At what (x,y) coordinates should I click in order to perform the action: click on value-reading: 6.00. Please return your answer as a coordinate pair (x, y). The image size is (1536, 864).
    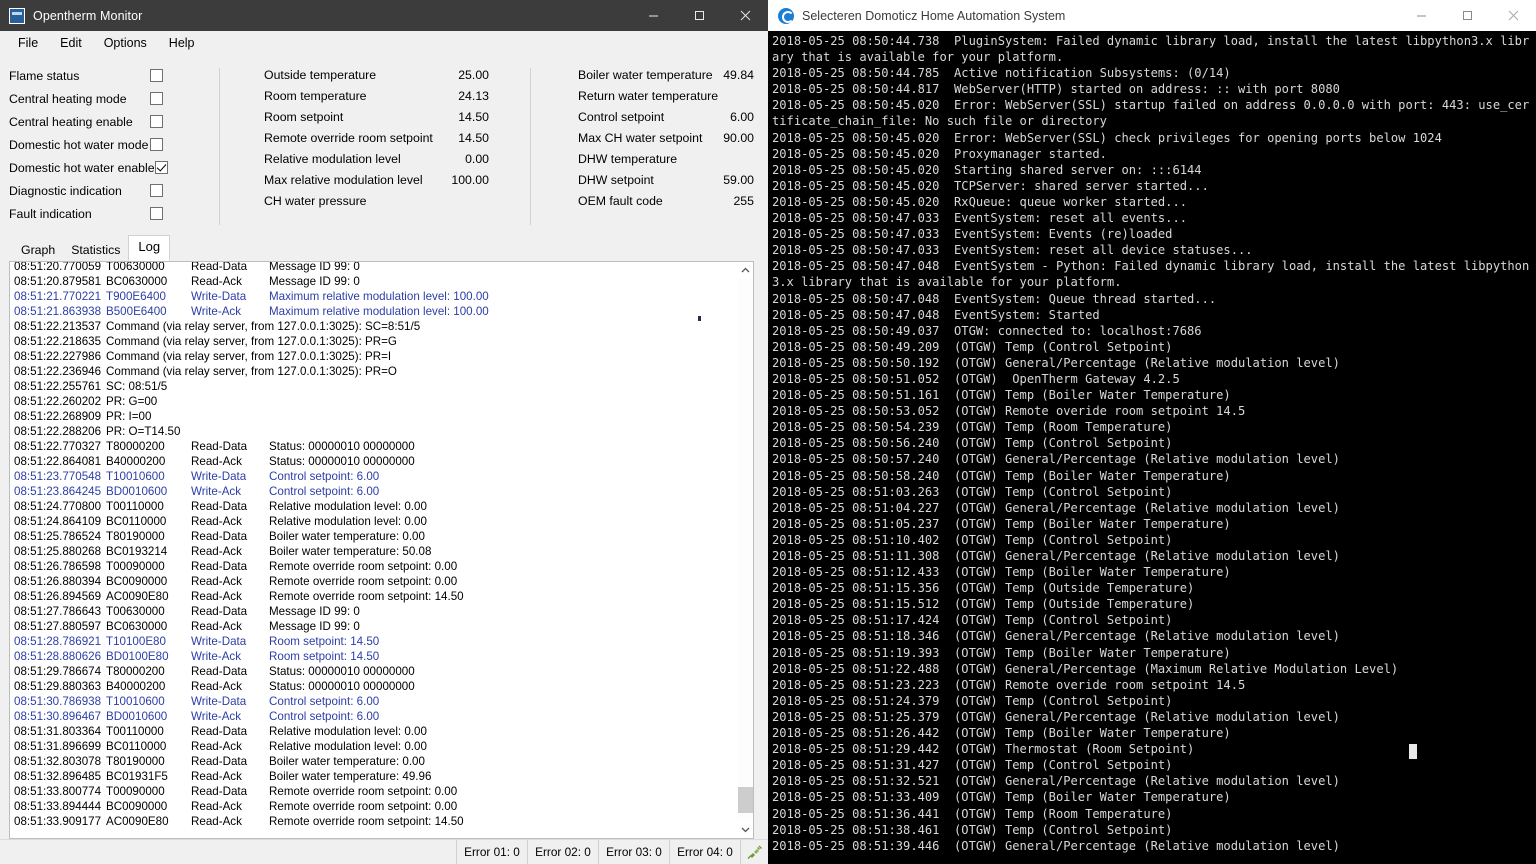
    Looking at the image, I should click on (742, 116).